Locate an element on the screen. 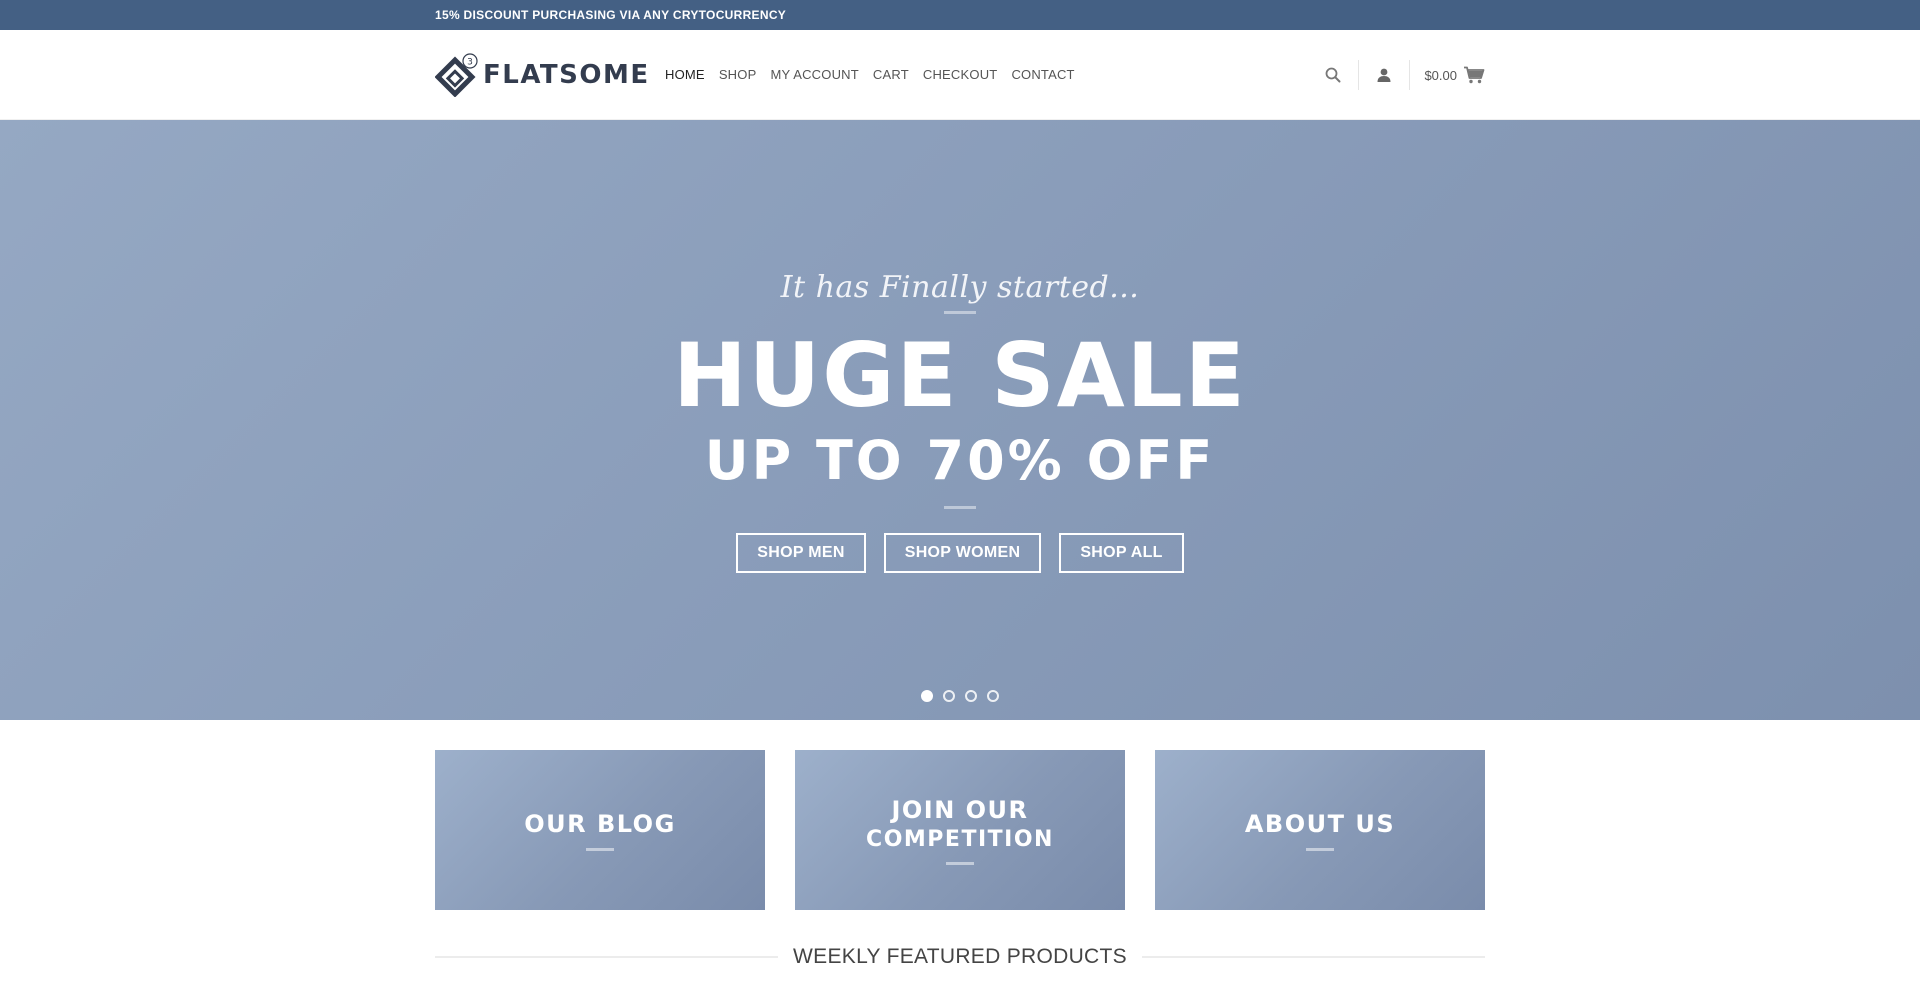 The image size is (1920, 993). nav-home: HOME is located at coordinates (685, 74).